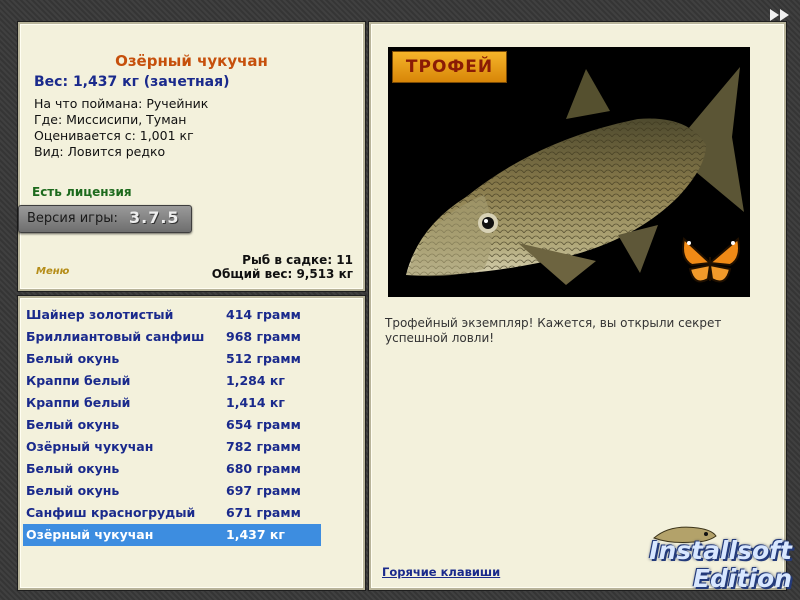  What do you see at coordinates (441, 572) in the screenshot?
I see `hotkeys-link: Горячие клавиши` at bounding box center [441, 572].